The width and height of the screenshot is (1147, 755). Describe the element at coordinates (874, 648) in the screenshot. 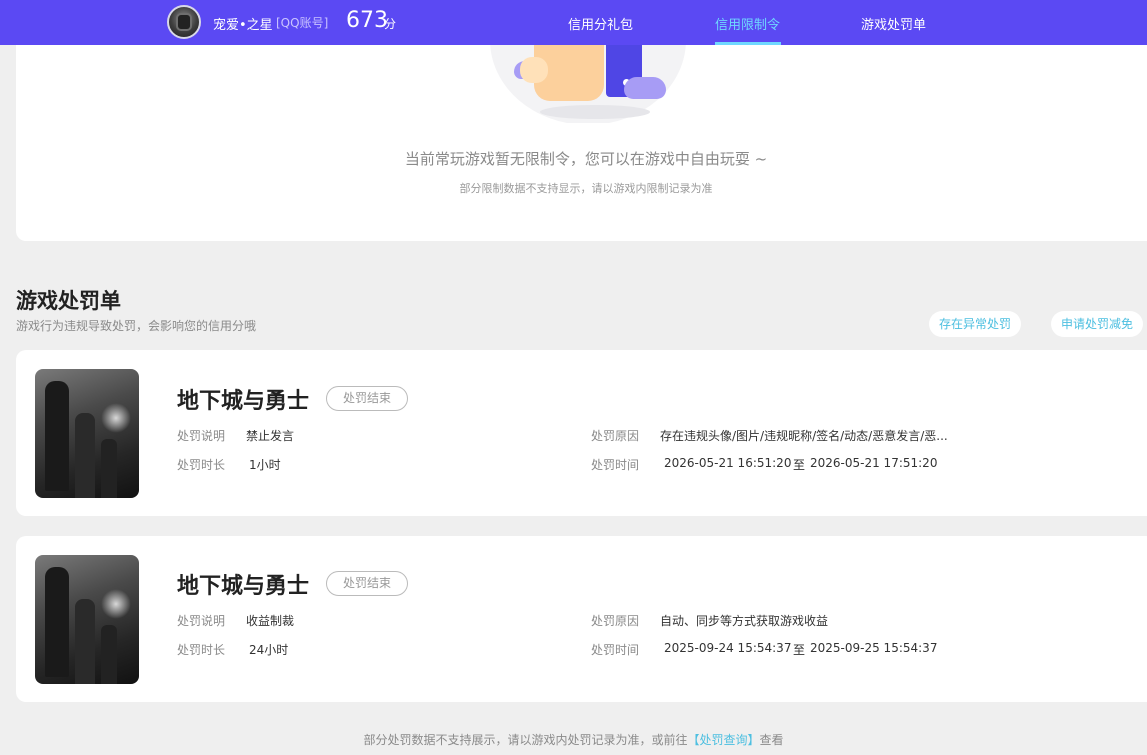

I see `penalty-end-time: 2025-09-25 15:54:37` at that location.